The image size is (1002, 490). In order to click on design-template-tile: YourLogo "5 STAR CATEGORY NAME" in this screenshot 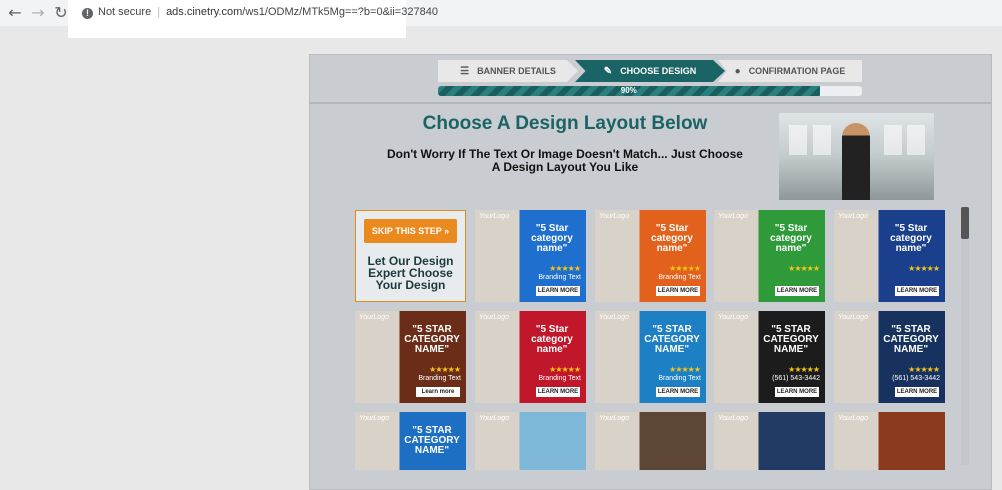, I will do `click(410, 441)`.